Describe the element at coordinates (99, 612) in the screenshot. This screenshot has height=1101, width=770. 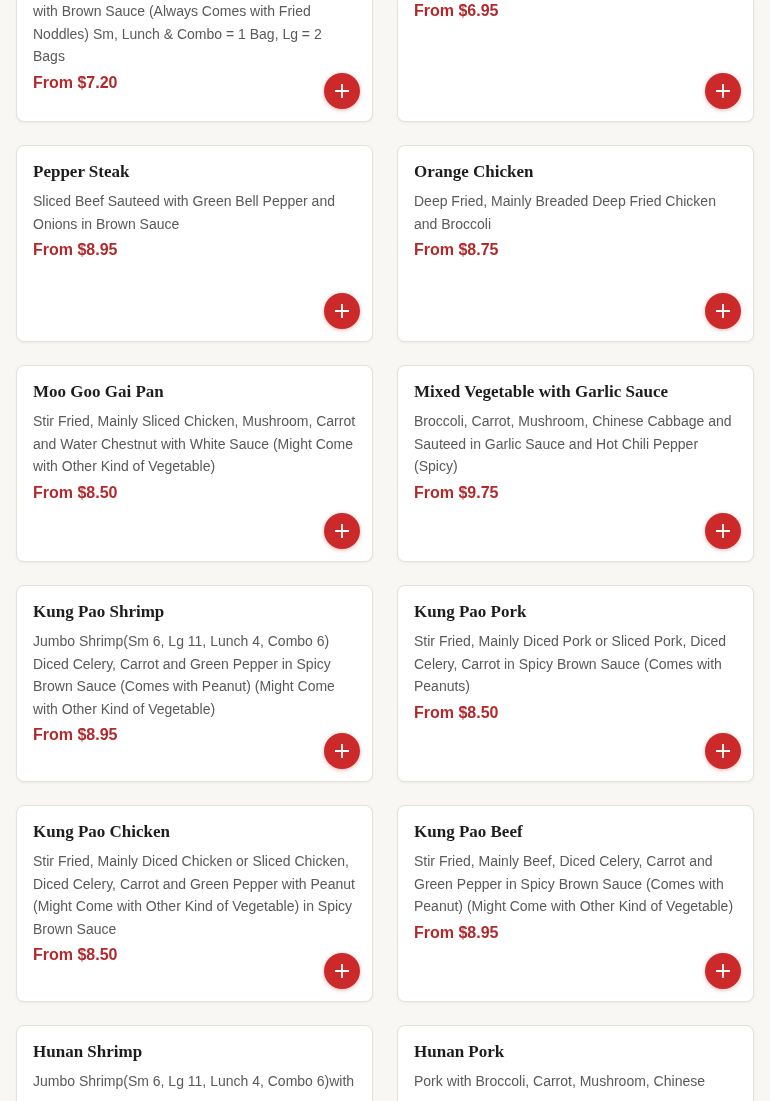
I see `dish-title: Kung Pao Shrimp` at that location.